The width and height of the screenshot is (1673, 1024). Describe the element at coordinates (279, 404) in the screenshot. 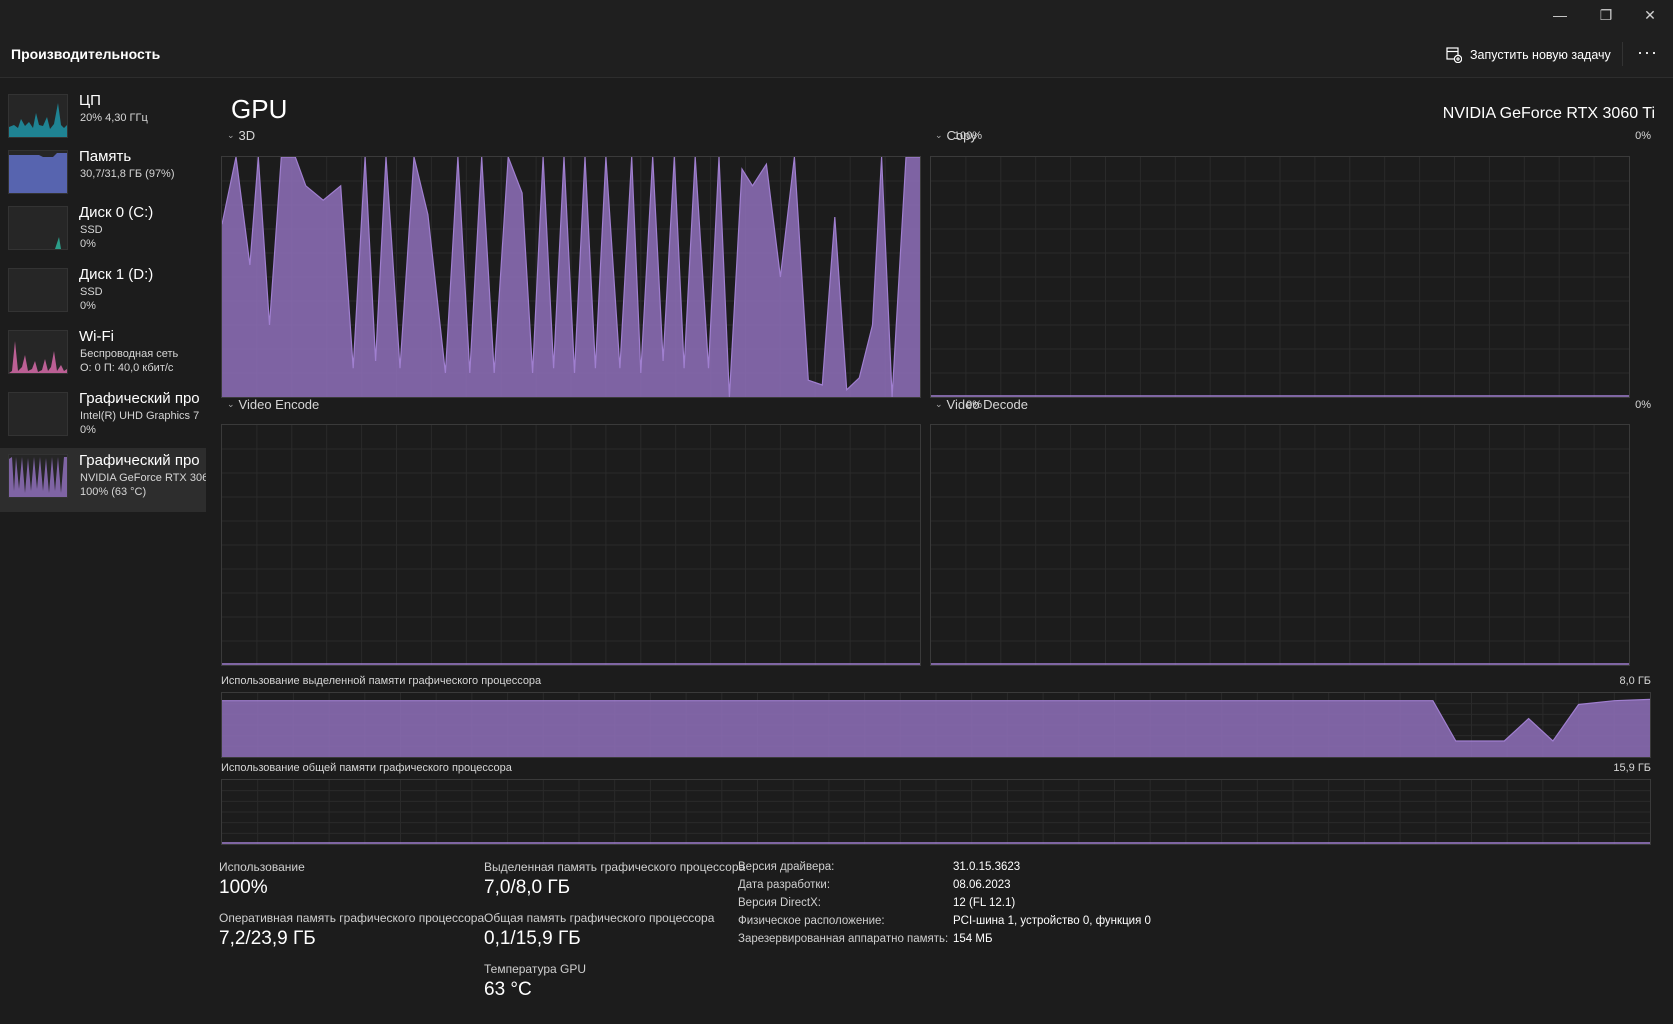

I see `engine-label-video-encode: Video Encode` at that location.